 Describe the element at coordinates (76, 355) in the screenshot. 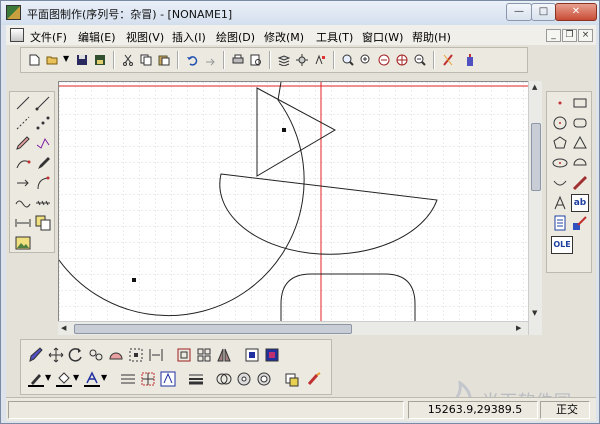

I see `rotate-tool-button` at that location.